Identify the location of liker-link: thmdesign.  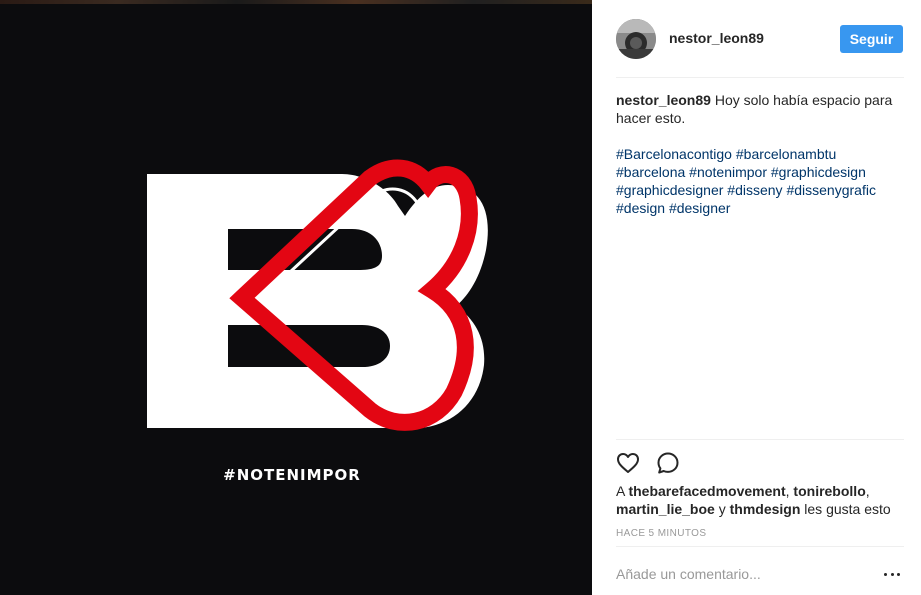
(765, 509).